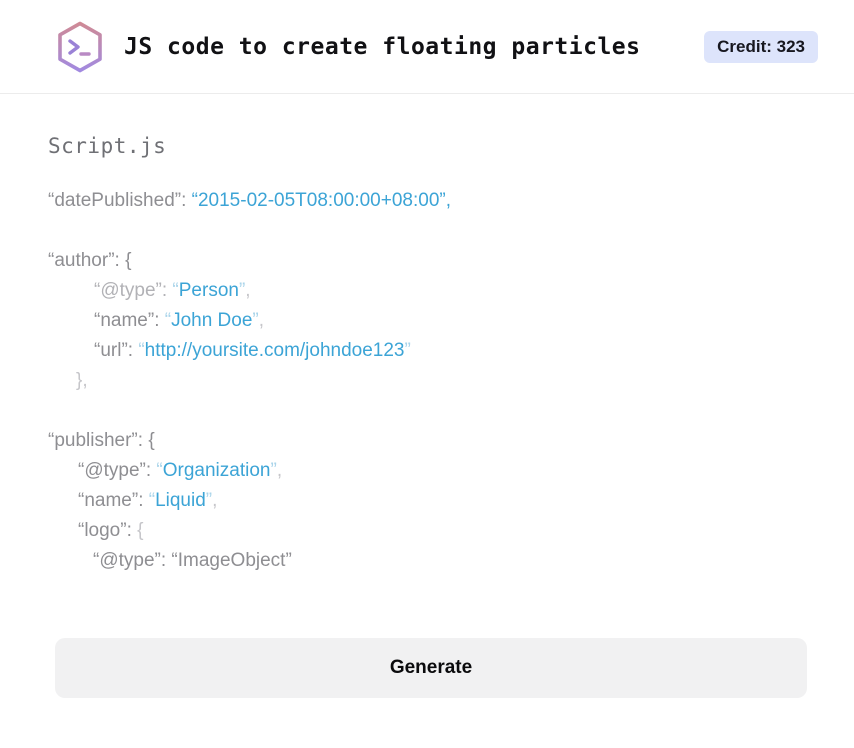 The width and height of the screenshot is (854, 748). I want to click on file-title: Script.js, so click(107, 146).